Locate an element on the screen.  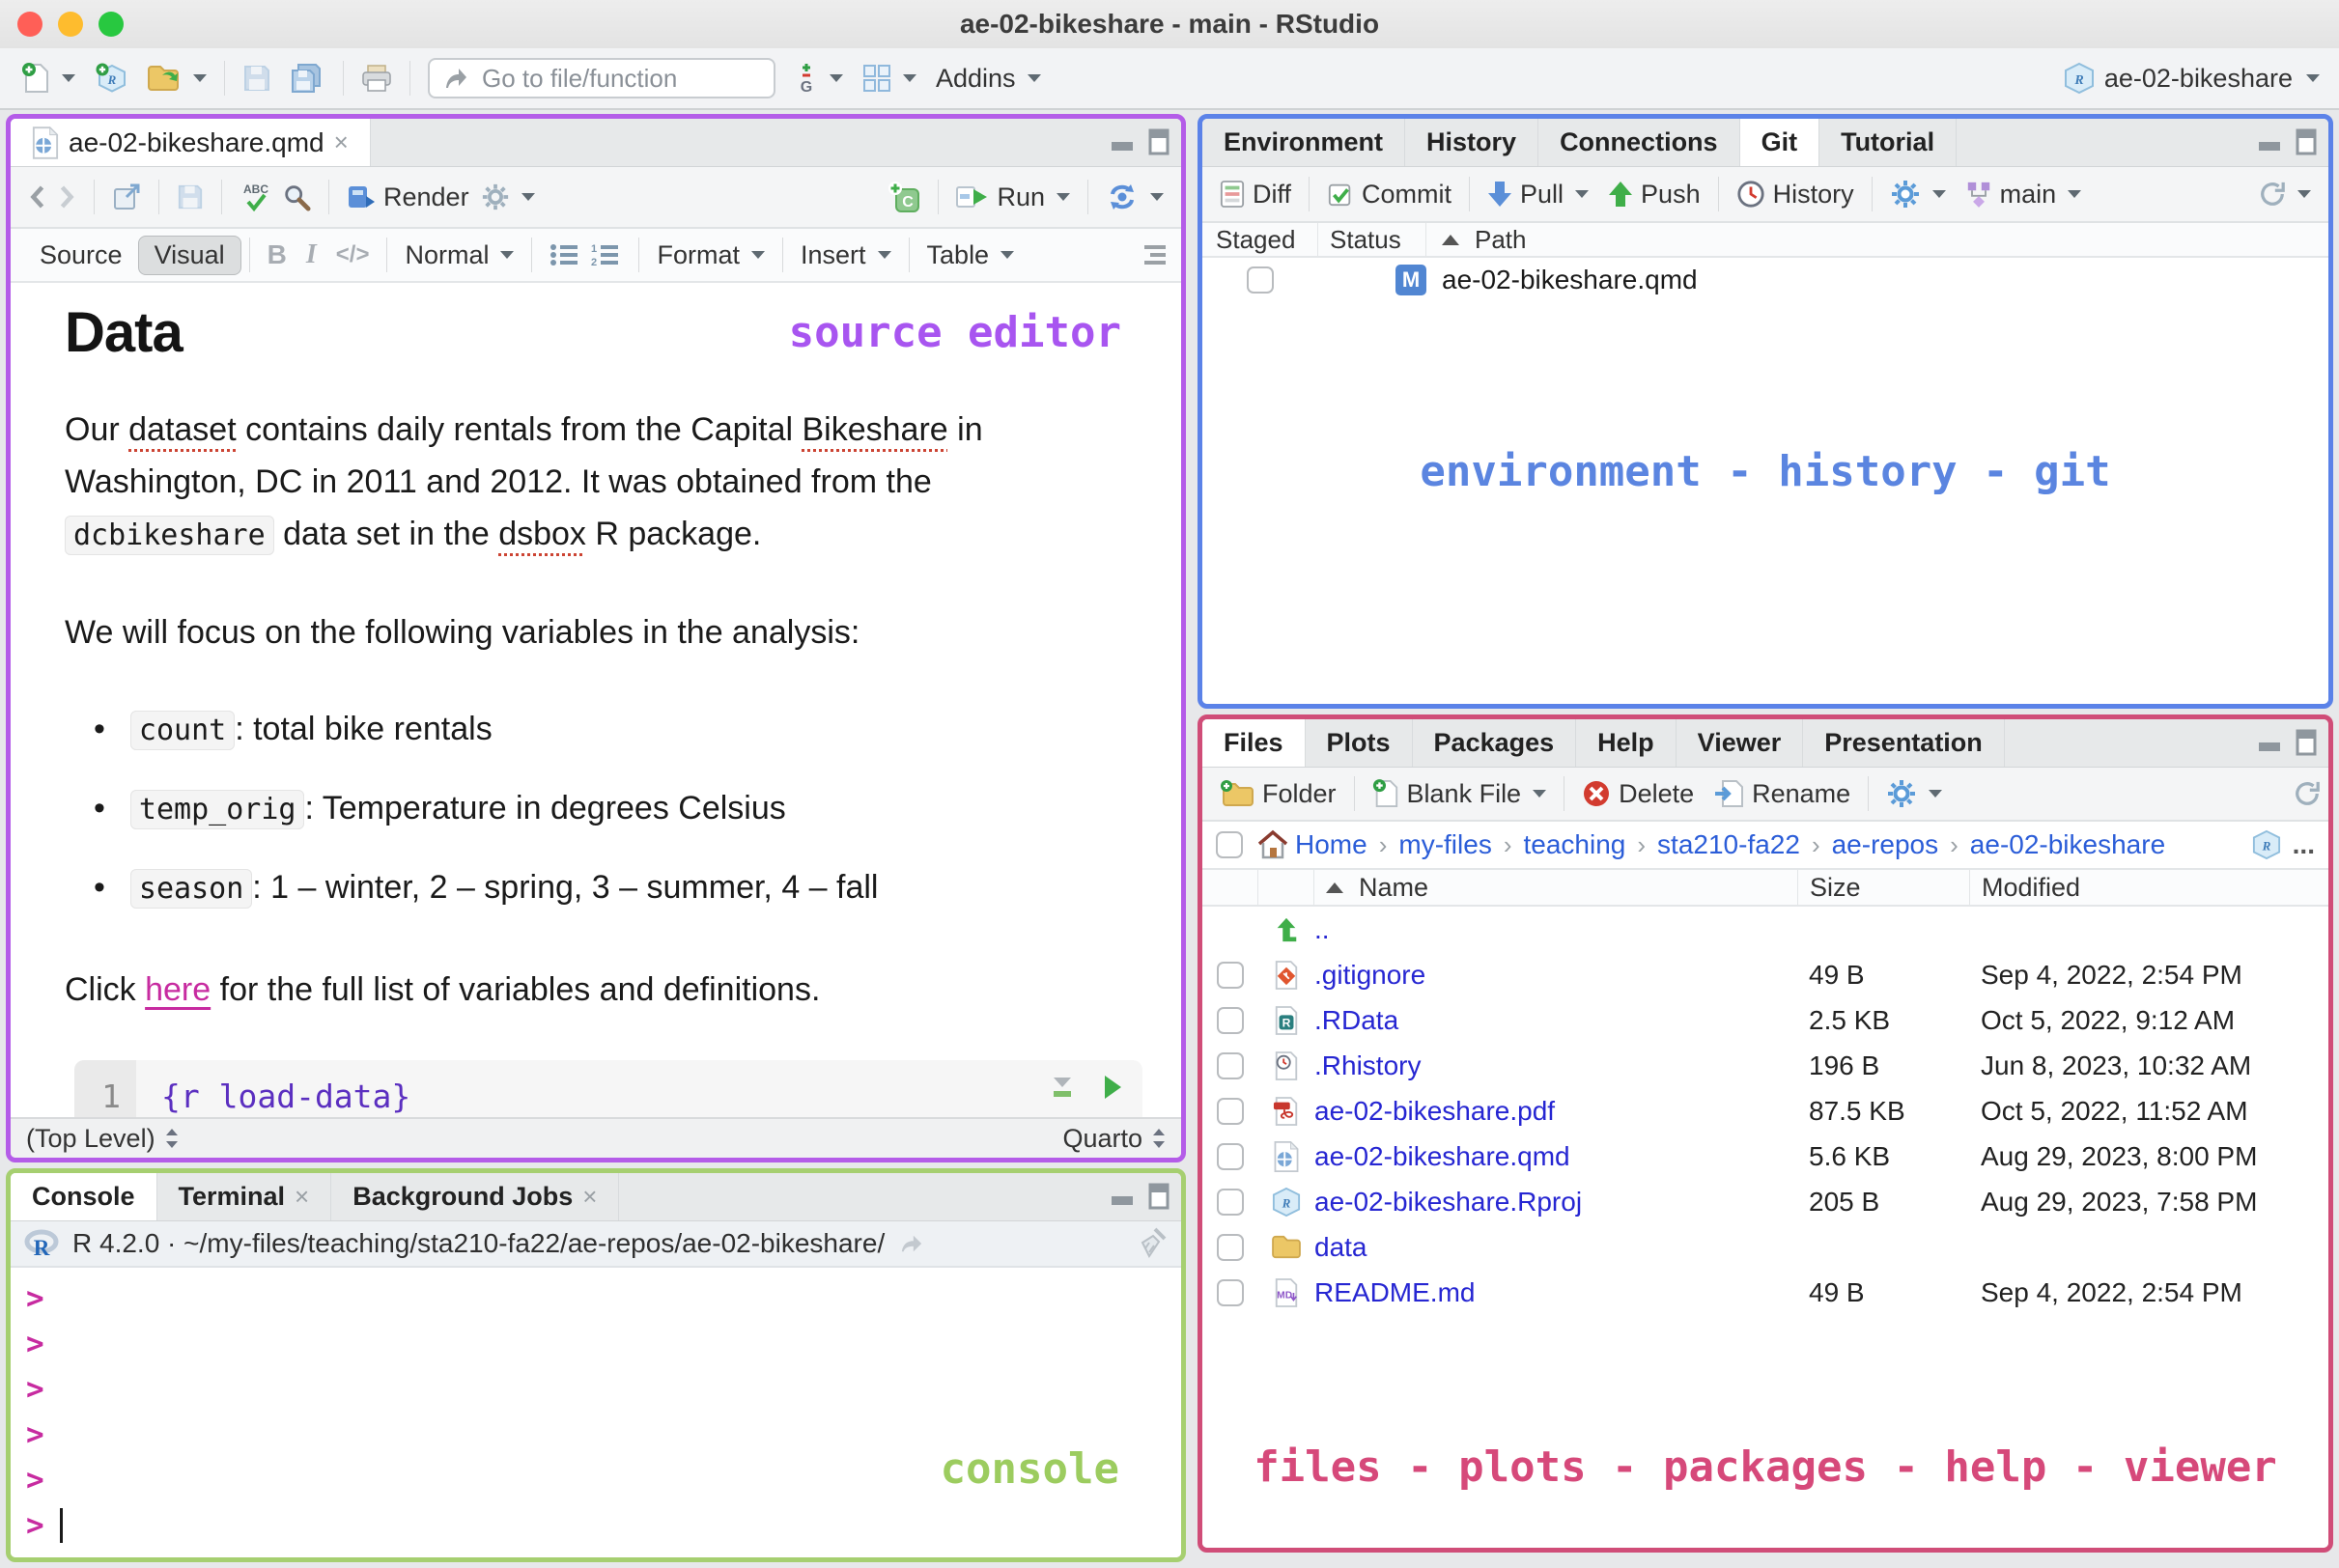
branch-menu: main is located at coordinates (2024, 194).